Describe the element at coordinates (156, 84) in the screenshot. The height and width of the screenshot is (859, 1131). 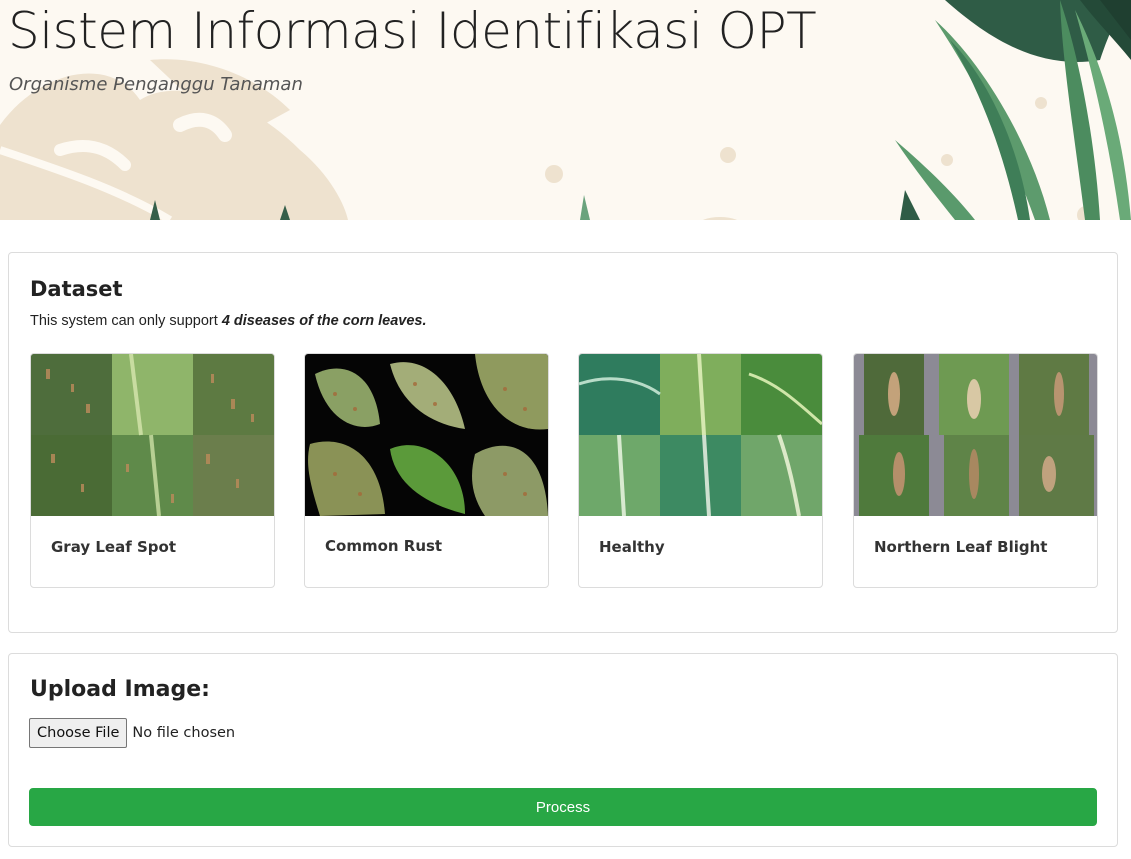
I see `page-subtitle: Organisme Penganggu Tanaman` at that location.